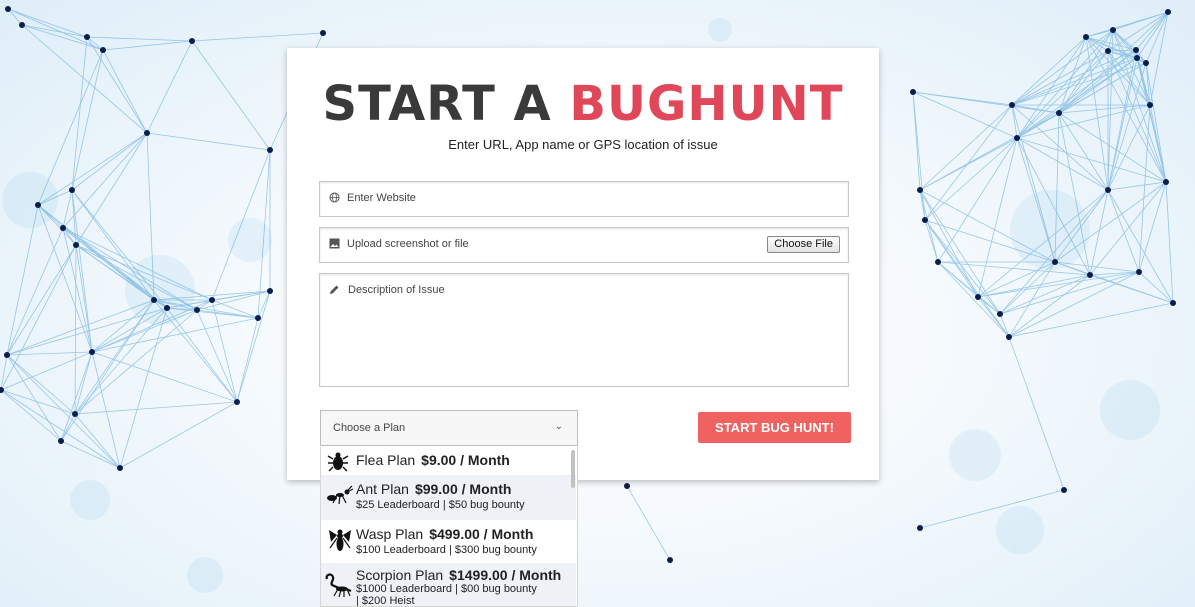  What do you see at coordinates (339, 588) in the screenshot?
I see `scorpion-icon` at bounding box center [339, 588].